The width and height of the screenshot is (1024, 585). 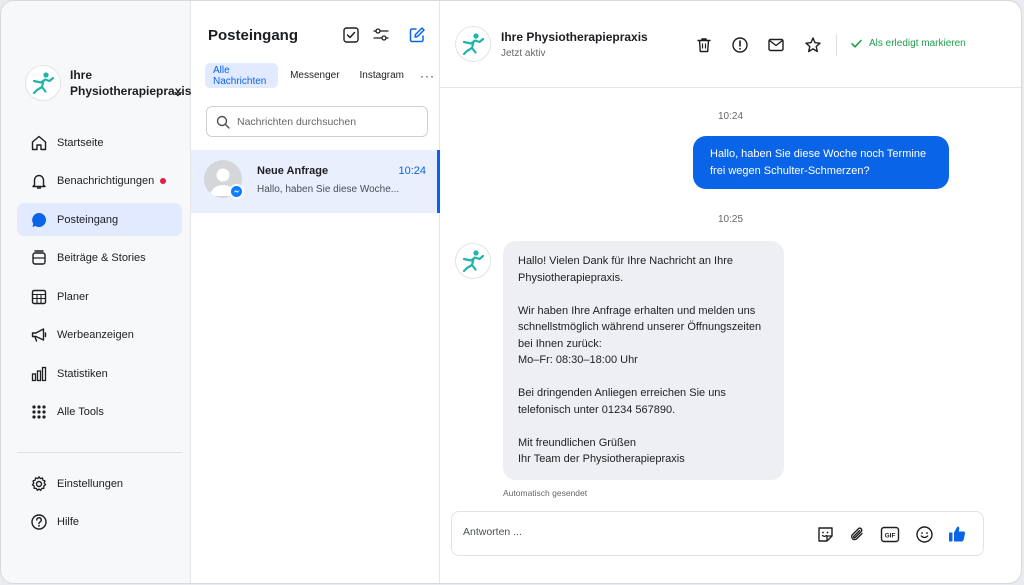 I want to click on contact-avatar, so click(x=473, y=44).